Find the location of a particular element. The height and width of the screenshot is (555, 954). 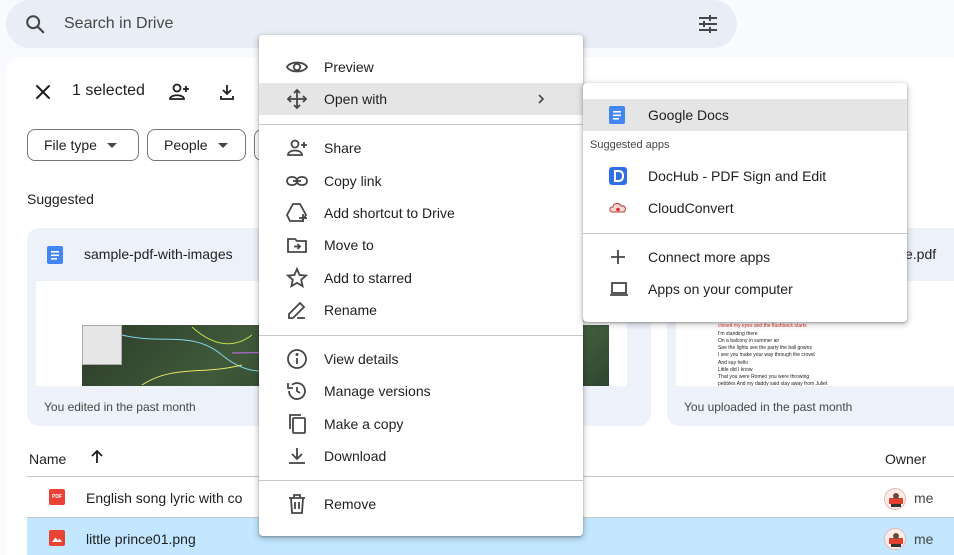

apps-on-computer: Apps on your computer is located at coordinates (745, 289).